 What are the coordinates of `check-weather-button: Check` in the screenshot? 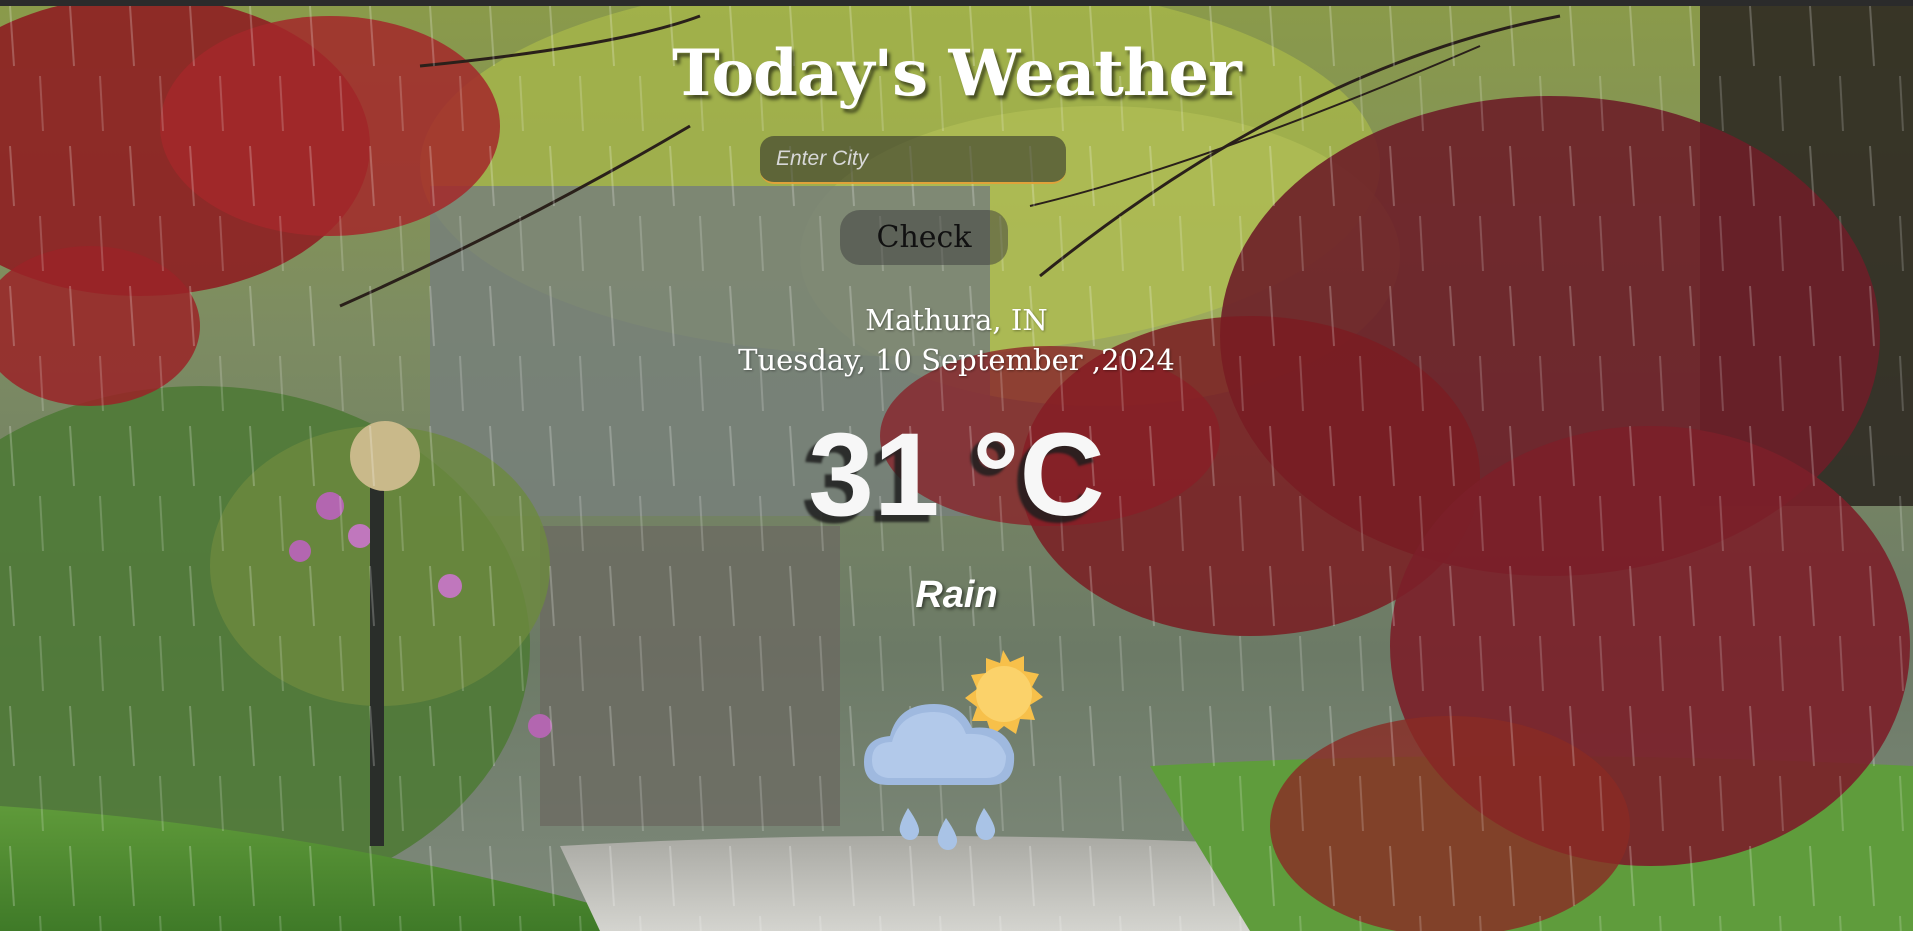 It's located at (924, 237).